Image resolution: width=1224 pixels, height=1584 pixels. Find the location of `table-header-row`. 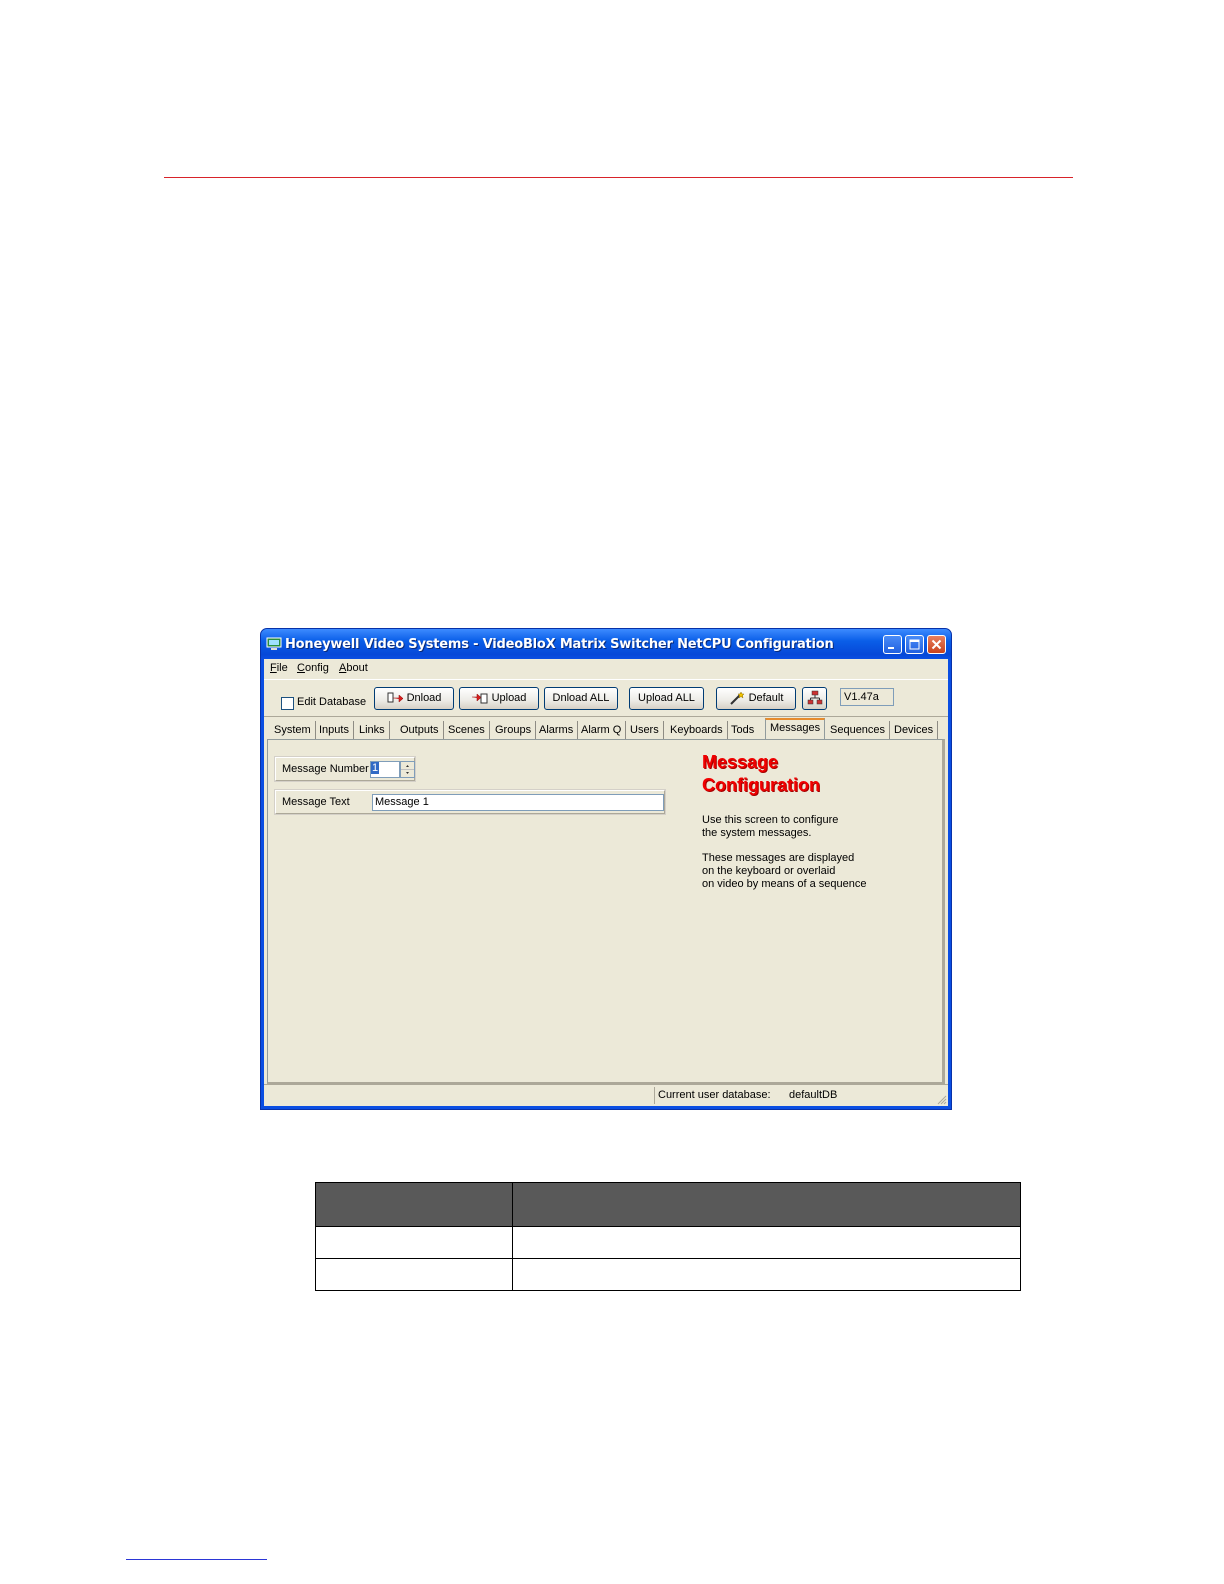

table-header-row is located at coordinates (668, 1204).